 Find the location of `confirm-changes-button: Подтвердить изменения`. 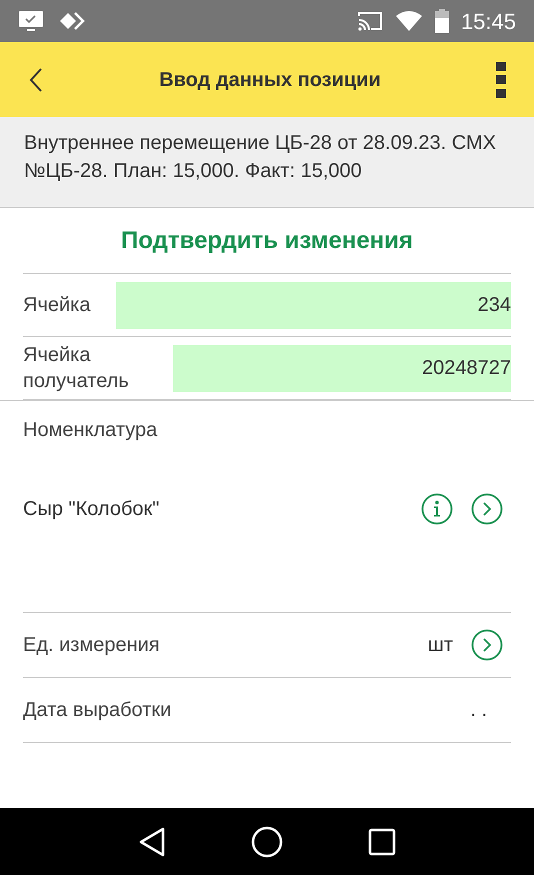

confirm-changes-button: Подтвердить изменения is located at coordinates (267, 241).